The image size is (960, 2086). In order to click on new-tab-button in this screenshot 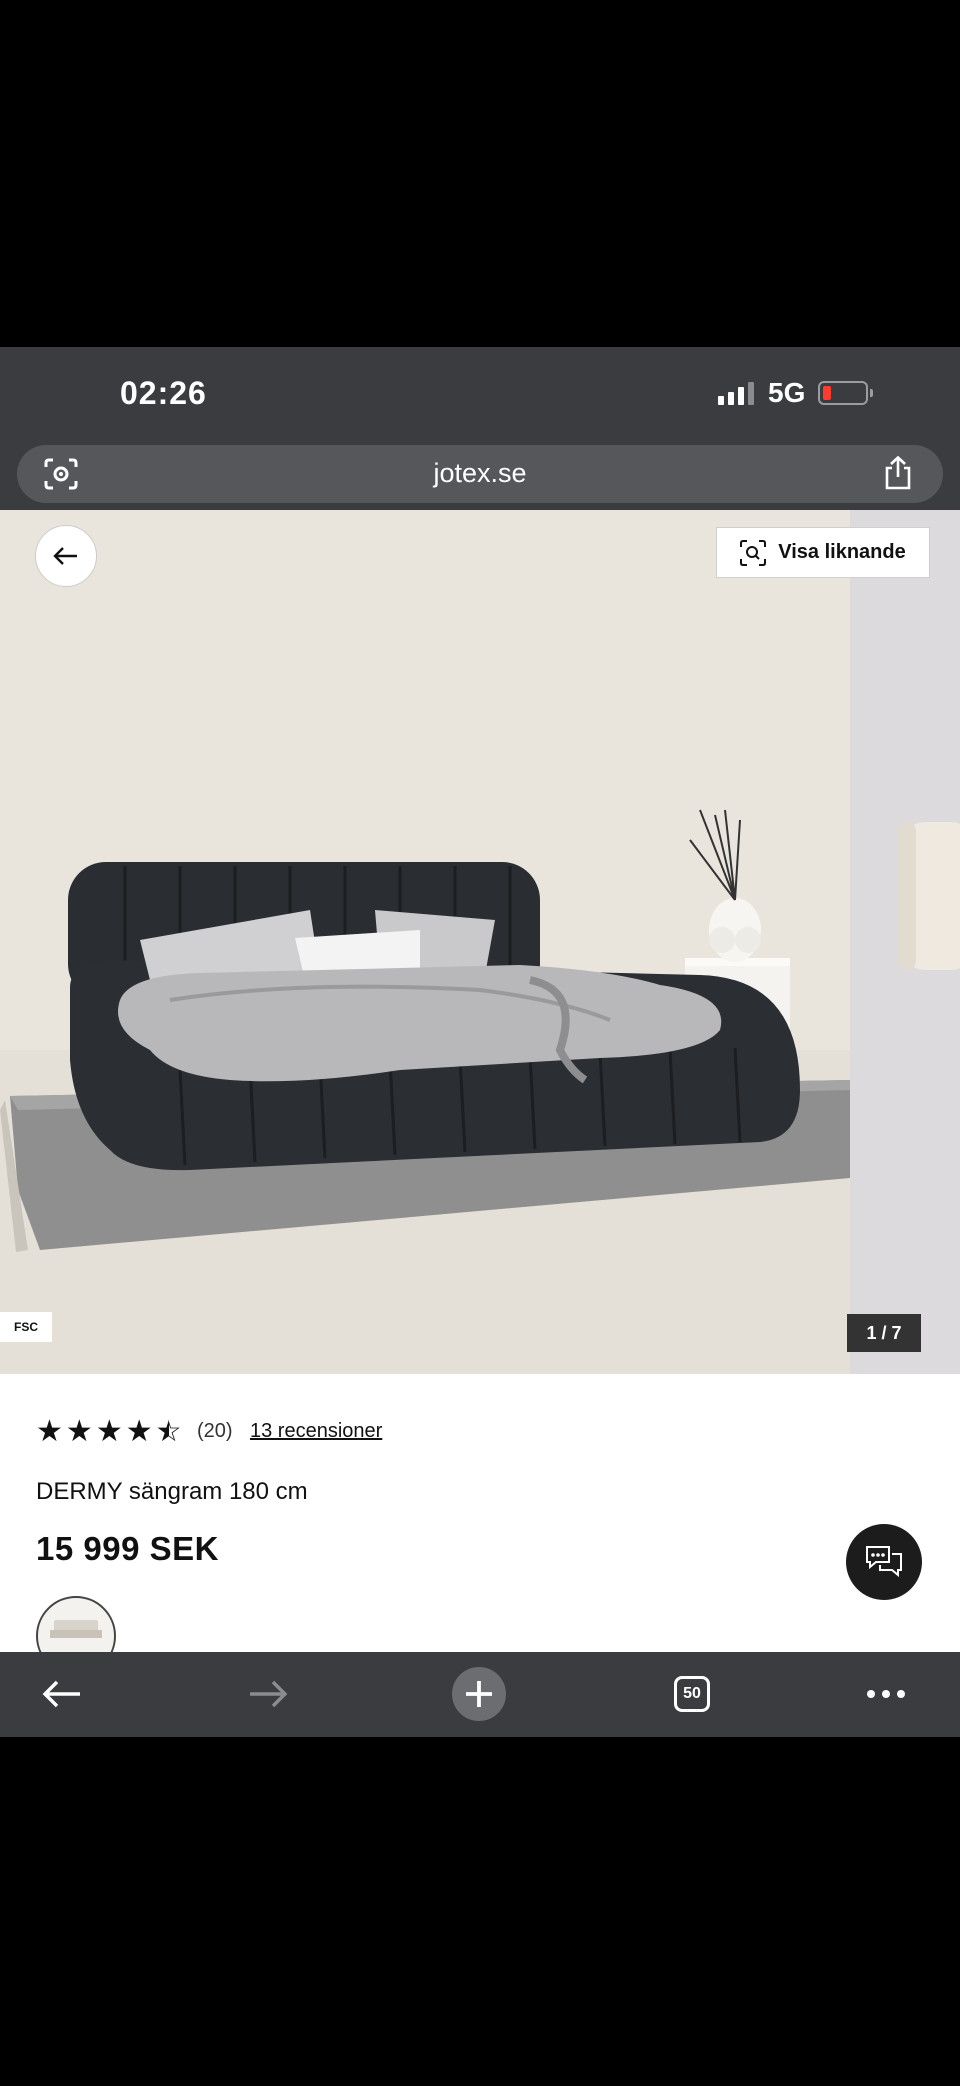, I will do `click(479, 1694)`.